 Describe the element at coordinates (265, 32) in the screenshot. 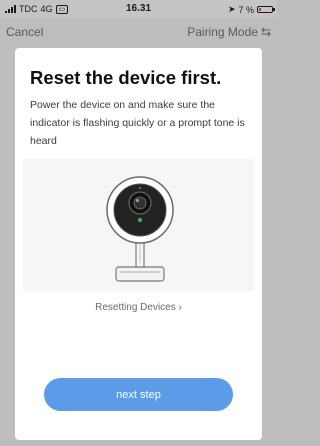

I see `swap-icon: ⇆` at that location.